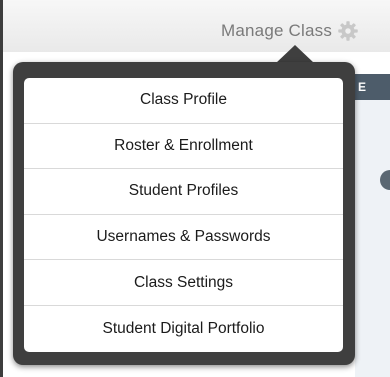 Image resolution: width=390 pixels, height=377 pixels. Describe the element at coordinates (183, 101) in the screenshot. I see `menu-item-class-profile: Class Profile` at that location.